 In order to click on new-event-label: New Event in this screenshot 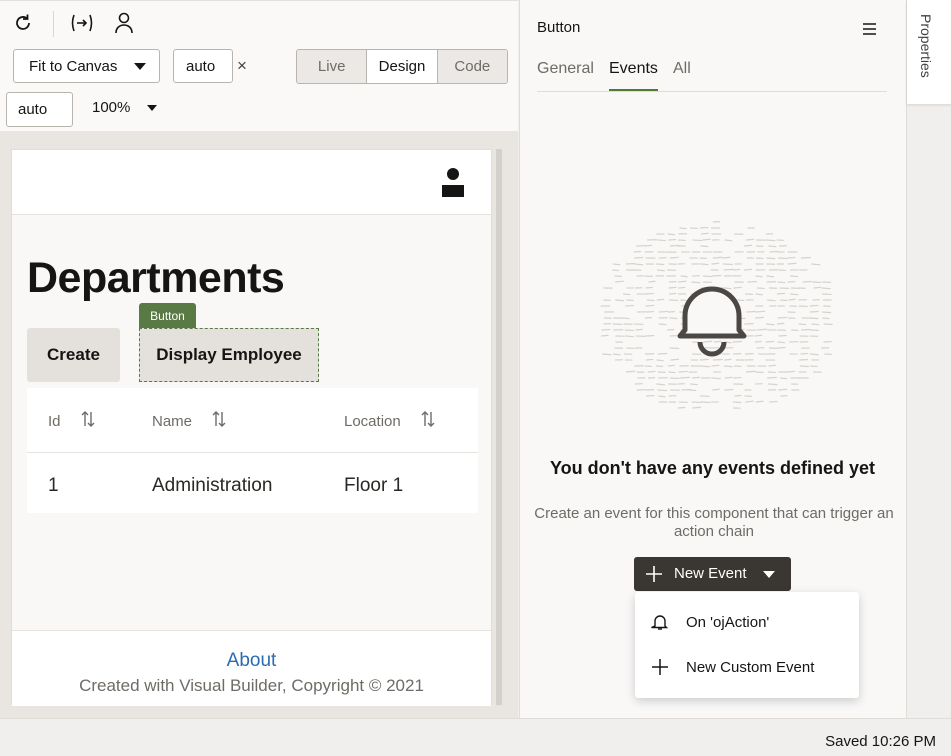, I will do `click(710, 573)`.